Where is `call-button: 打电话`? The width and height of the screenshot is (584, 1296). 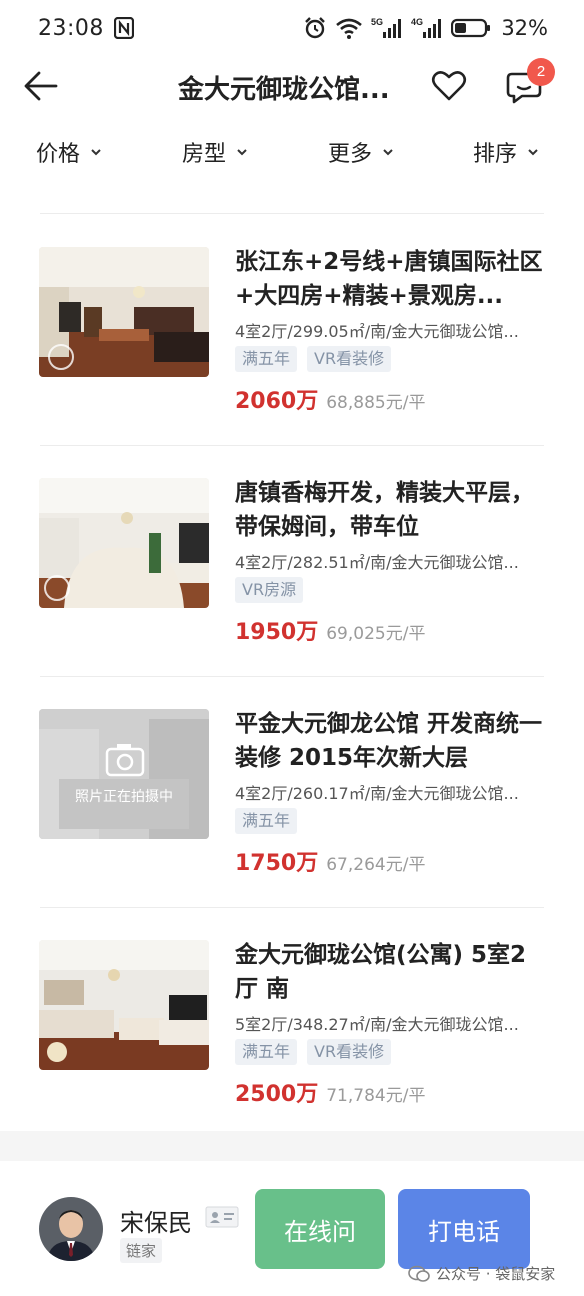 call-button: 打电话 is located at coordinates (464, 1229).